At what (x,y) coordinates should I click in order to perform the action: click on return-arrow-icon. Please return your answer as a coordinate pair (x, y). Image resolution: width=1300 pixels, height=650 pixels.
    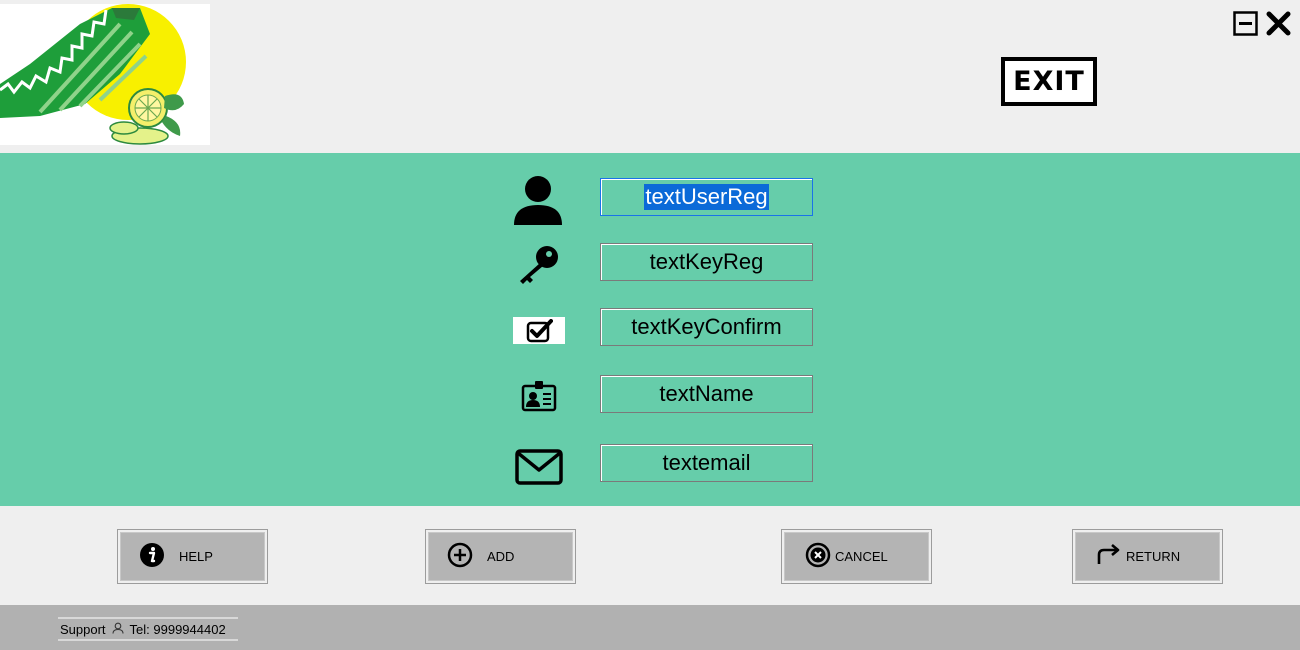
    Looking at the image, I should click on (1109, 556).